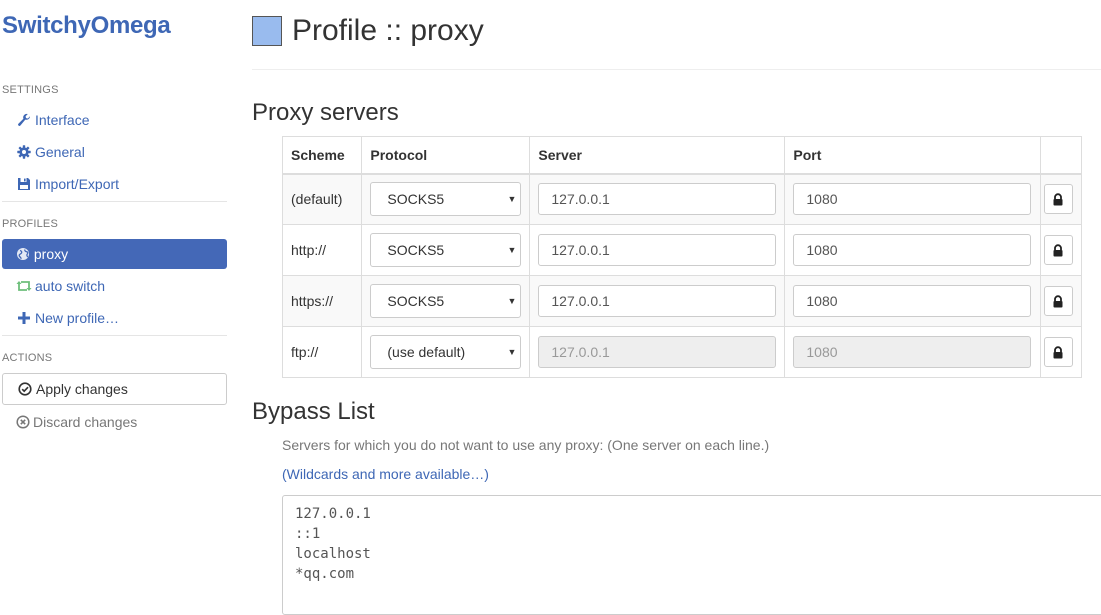 This screenshot has height=615, width=1101. I want to click on bypass-list-textarea: 127.0.0.1::1localhost*qq.com, so click(691, 555).